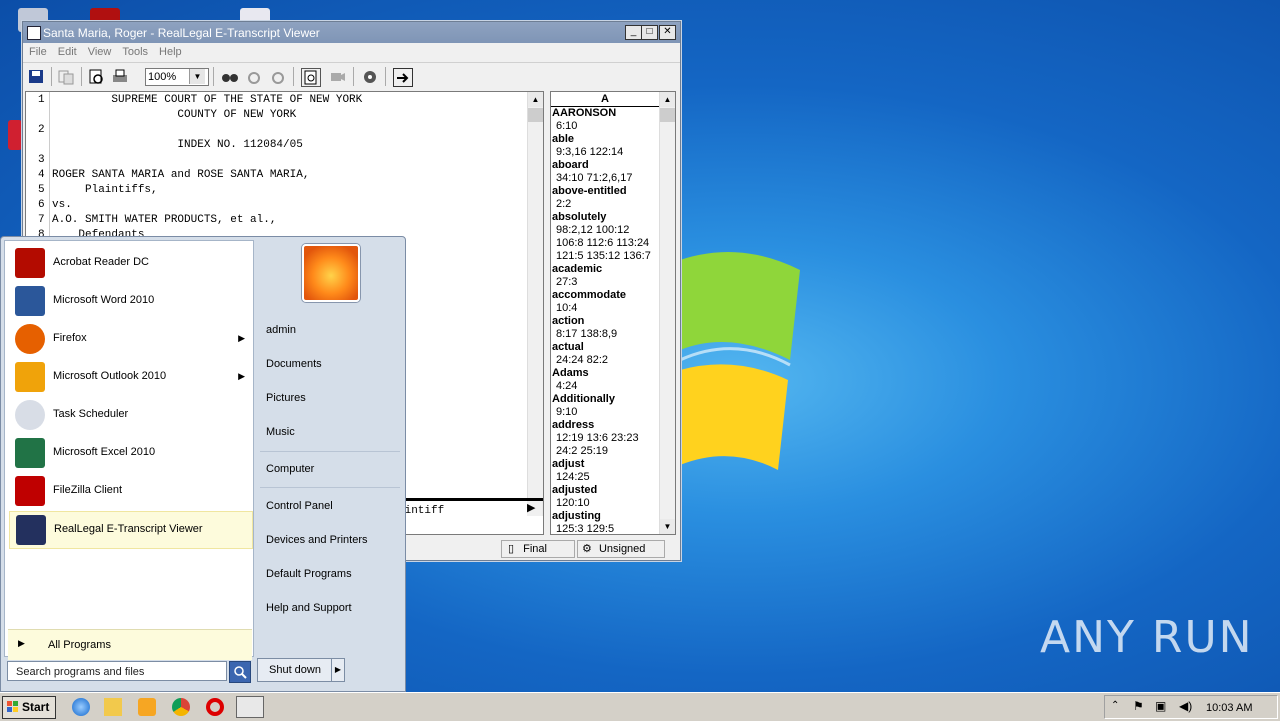  What do you see at coordinates (131, 530) in the screenshot?
I see `start-menu-program: RealLegal E-Transcript Viewer` at bounding box center [131, 530].